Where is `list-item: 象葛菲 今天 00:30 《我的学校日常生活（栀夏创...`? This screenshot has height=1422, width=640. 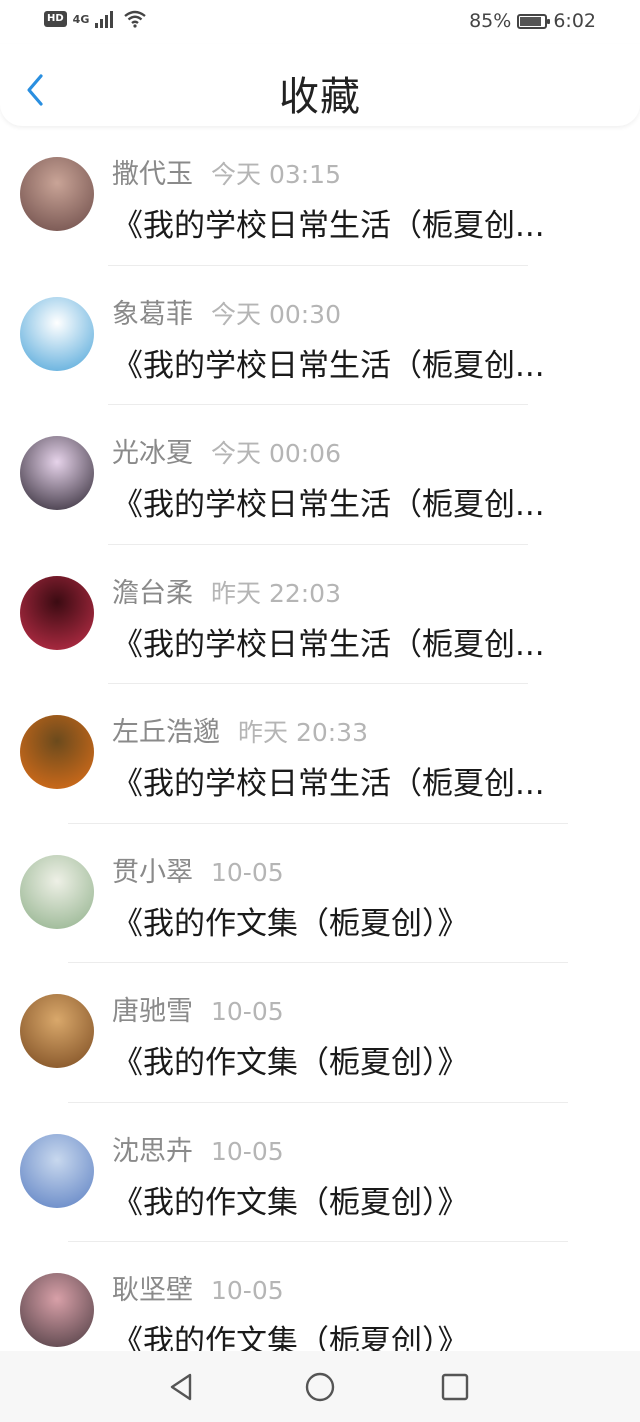 list-item: 象葛菲 今天 00:30 《我的学校日常生活（栀夏创... is located at coordinates (320, 335).